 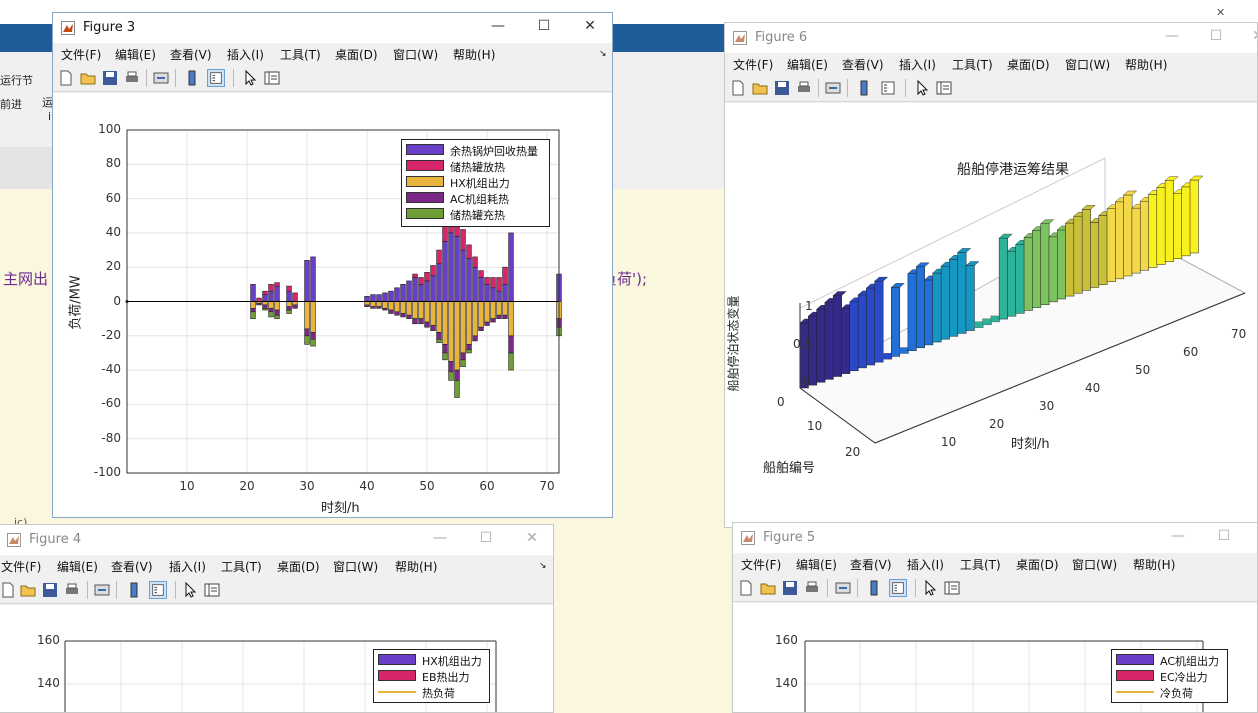 What do you see at coordinates (1173, 676) in the screenshot?
I see `legend-entry: EC冷出力` at bounding box center [1173, 676].